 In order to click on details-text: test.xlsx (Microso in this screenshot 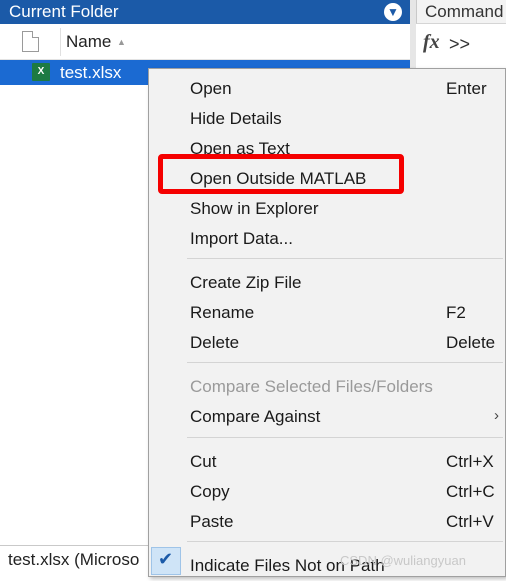, I will do `click(74, 559)`.